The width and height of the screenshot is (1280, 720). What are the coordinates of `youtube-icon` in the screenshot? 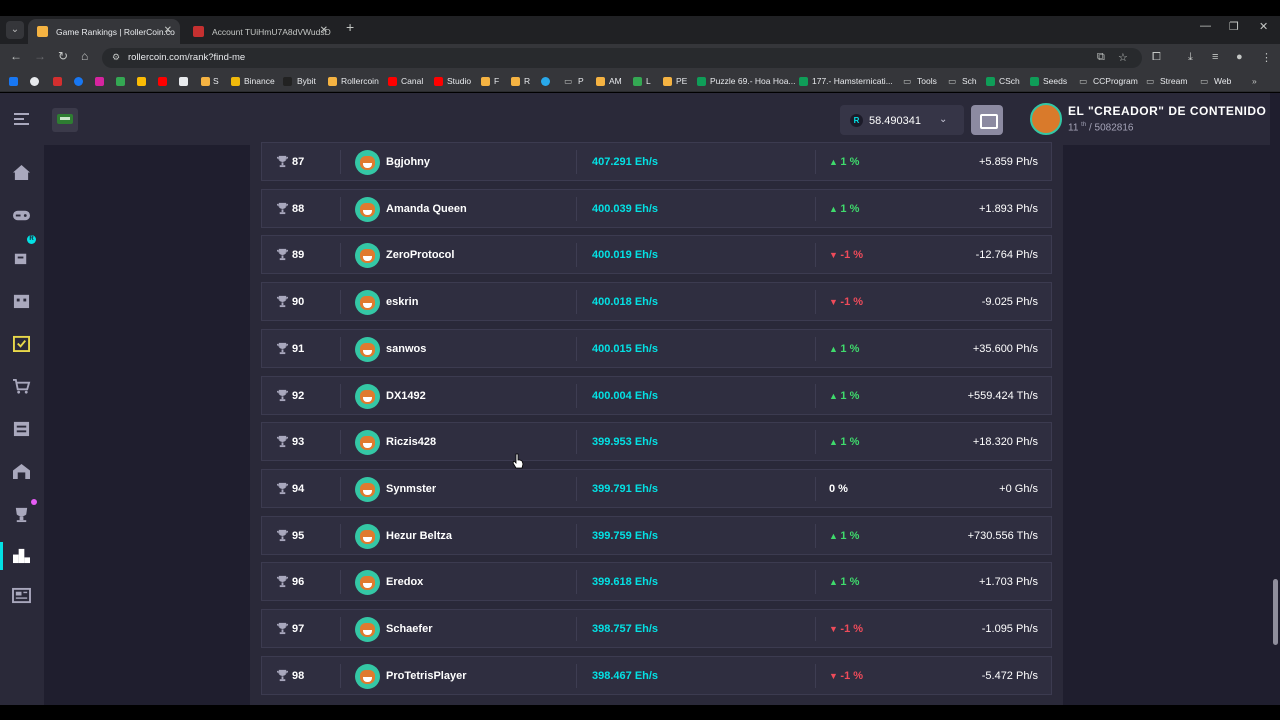 It's located at (162, 81).